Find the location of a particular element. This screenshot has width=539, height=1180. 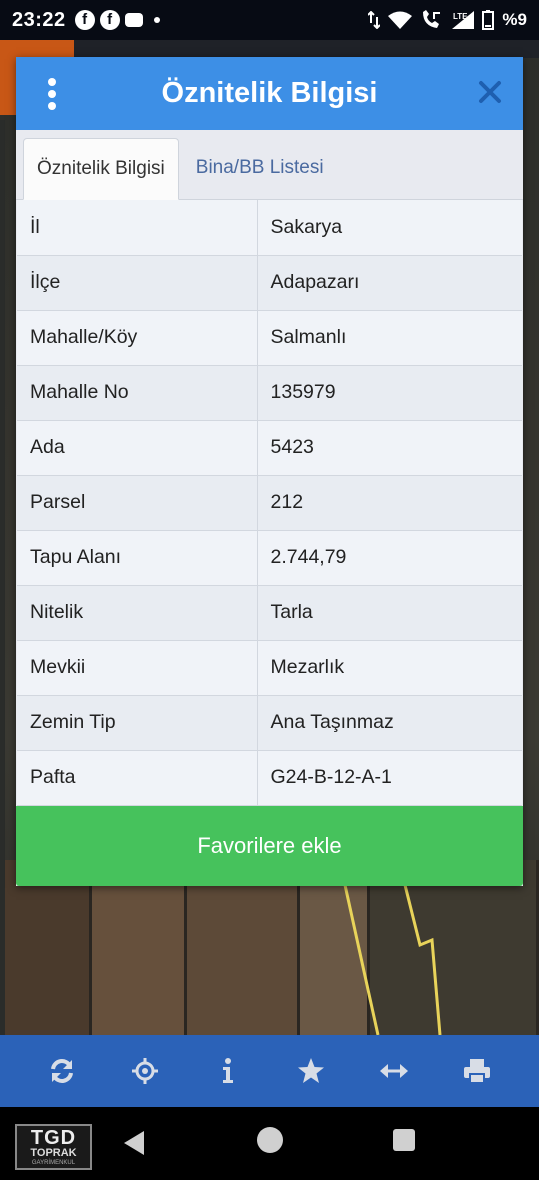

dialog-tabs: Öznitelik Bilgisi Bina/BB Listesi is located at coordinates (269, 165).